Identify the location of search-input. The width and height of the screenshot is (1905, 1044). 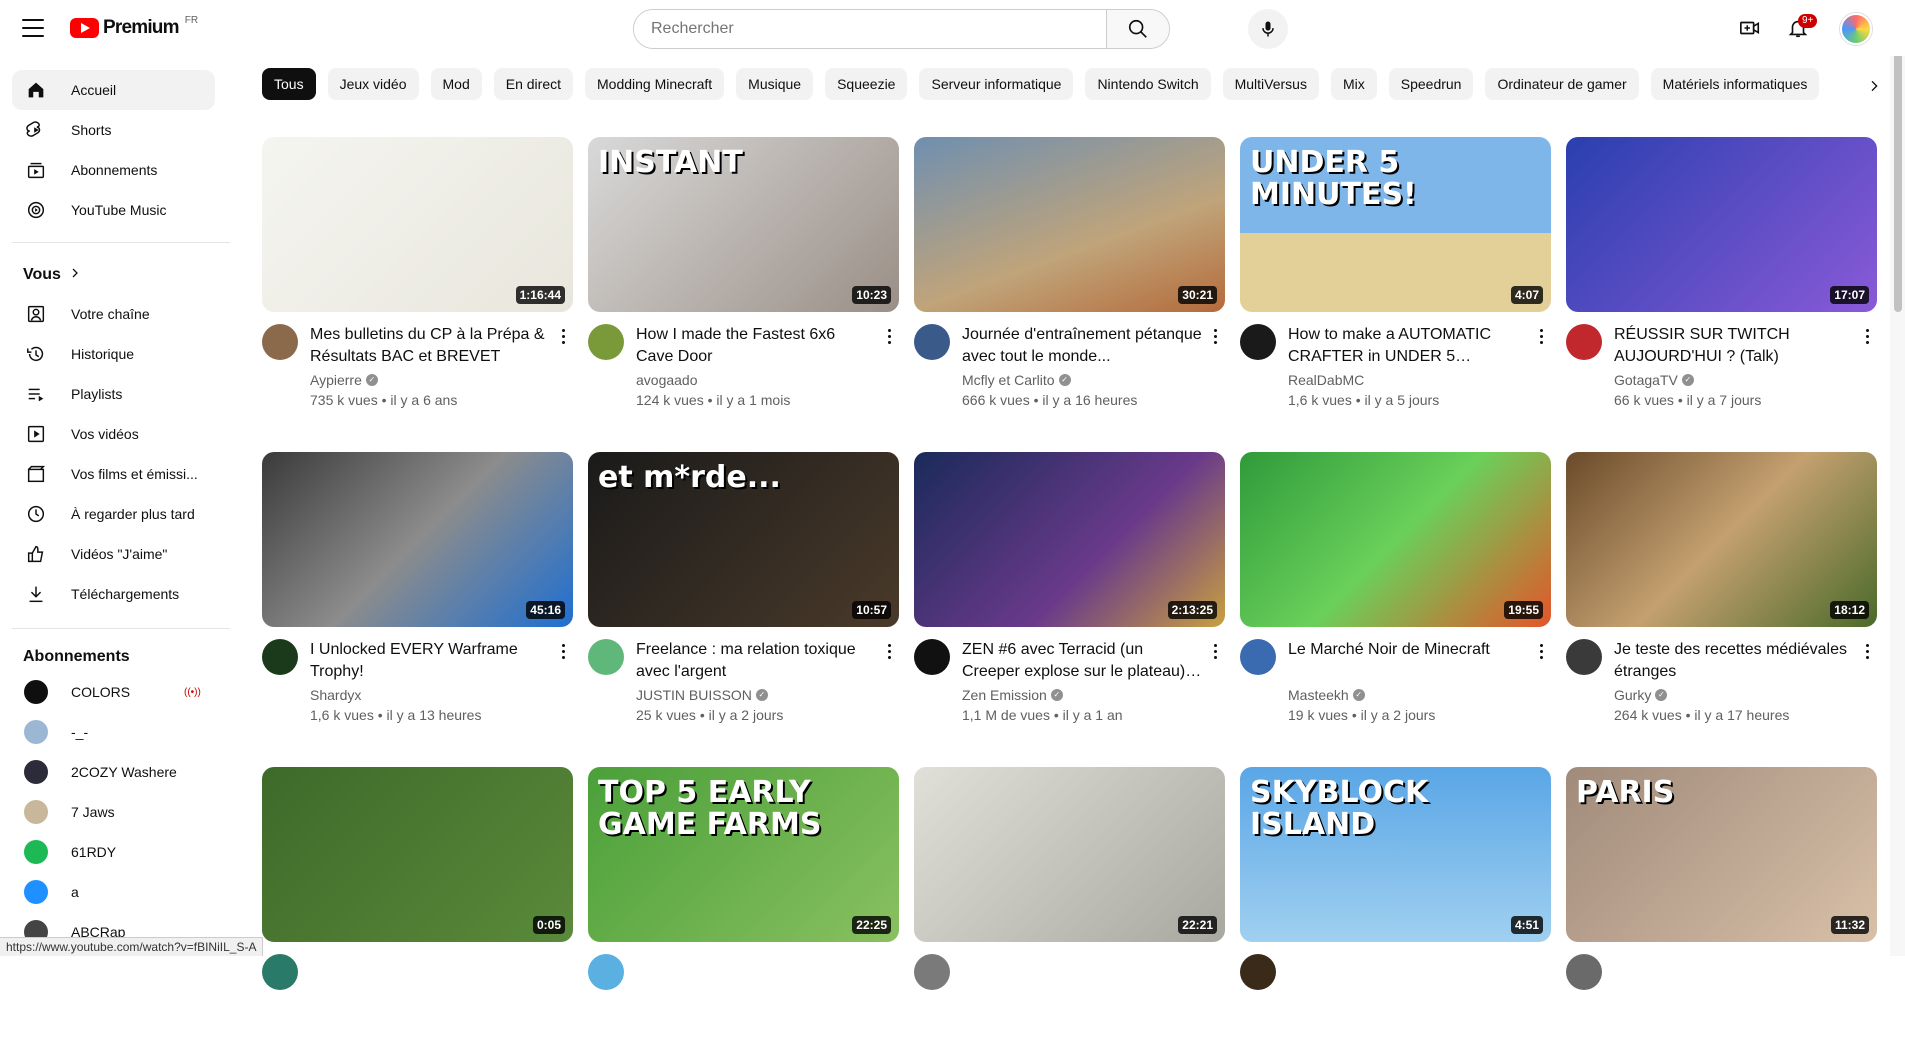
(870, 29).